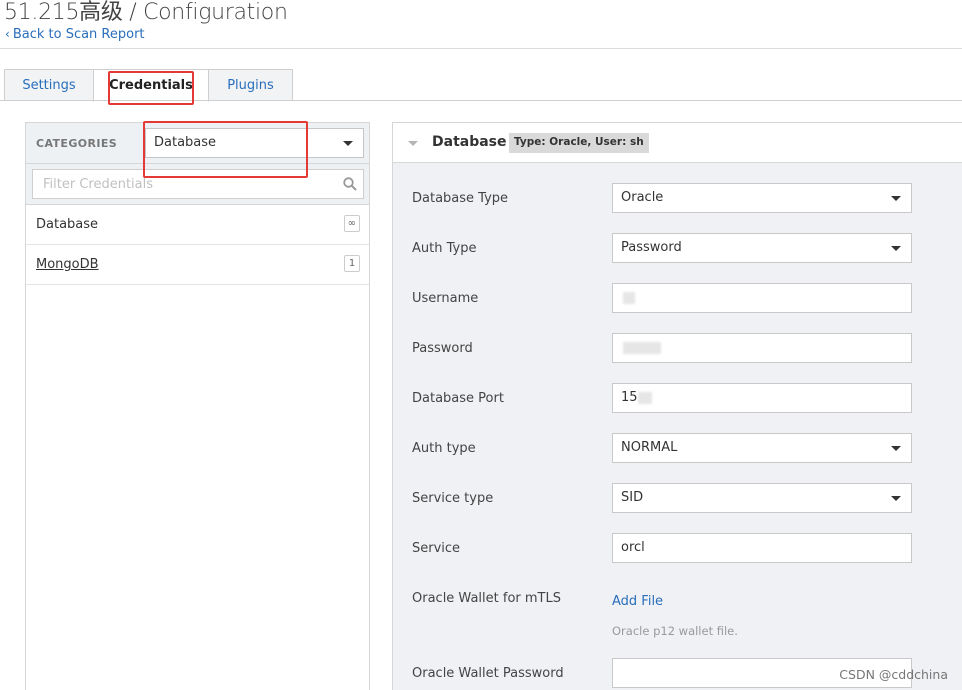  I want to click on chevron-left-icon: ‹, so click(7, 34).